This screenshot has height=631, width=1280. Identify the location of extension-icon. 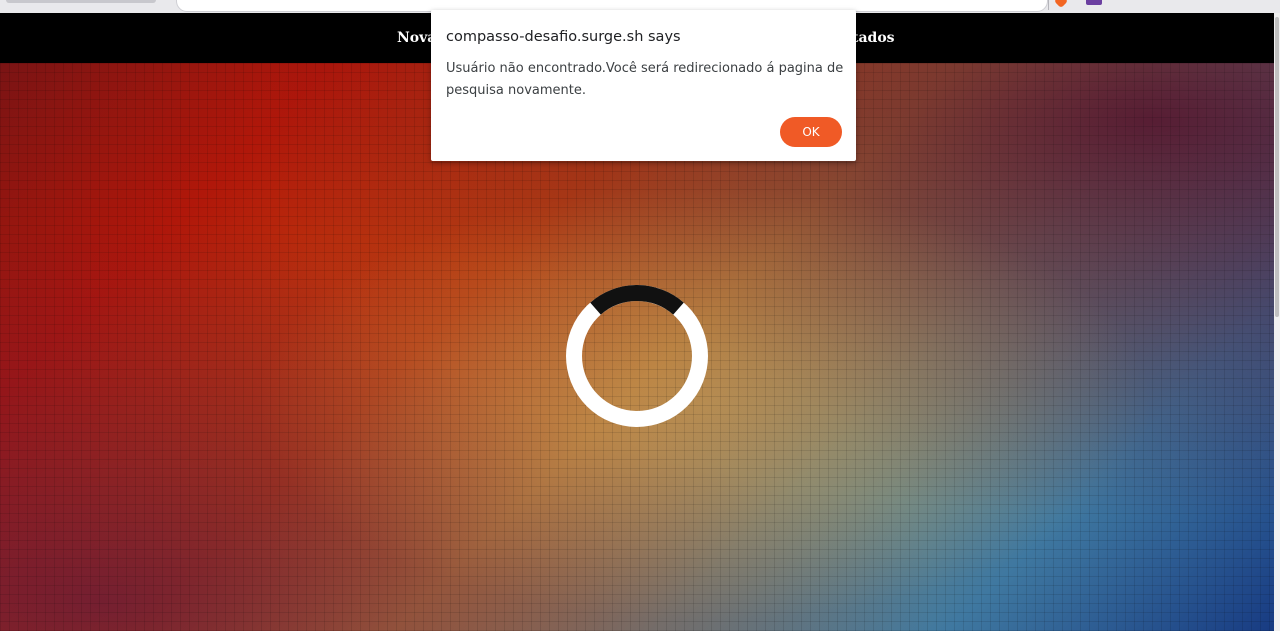
(1094, 2).